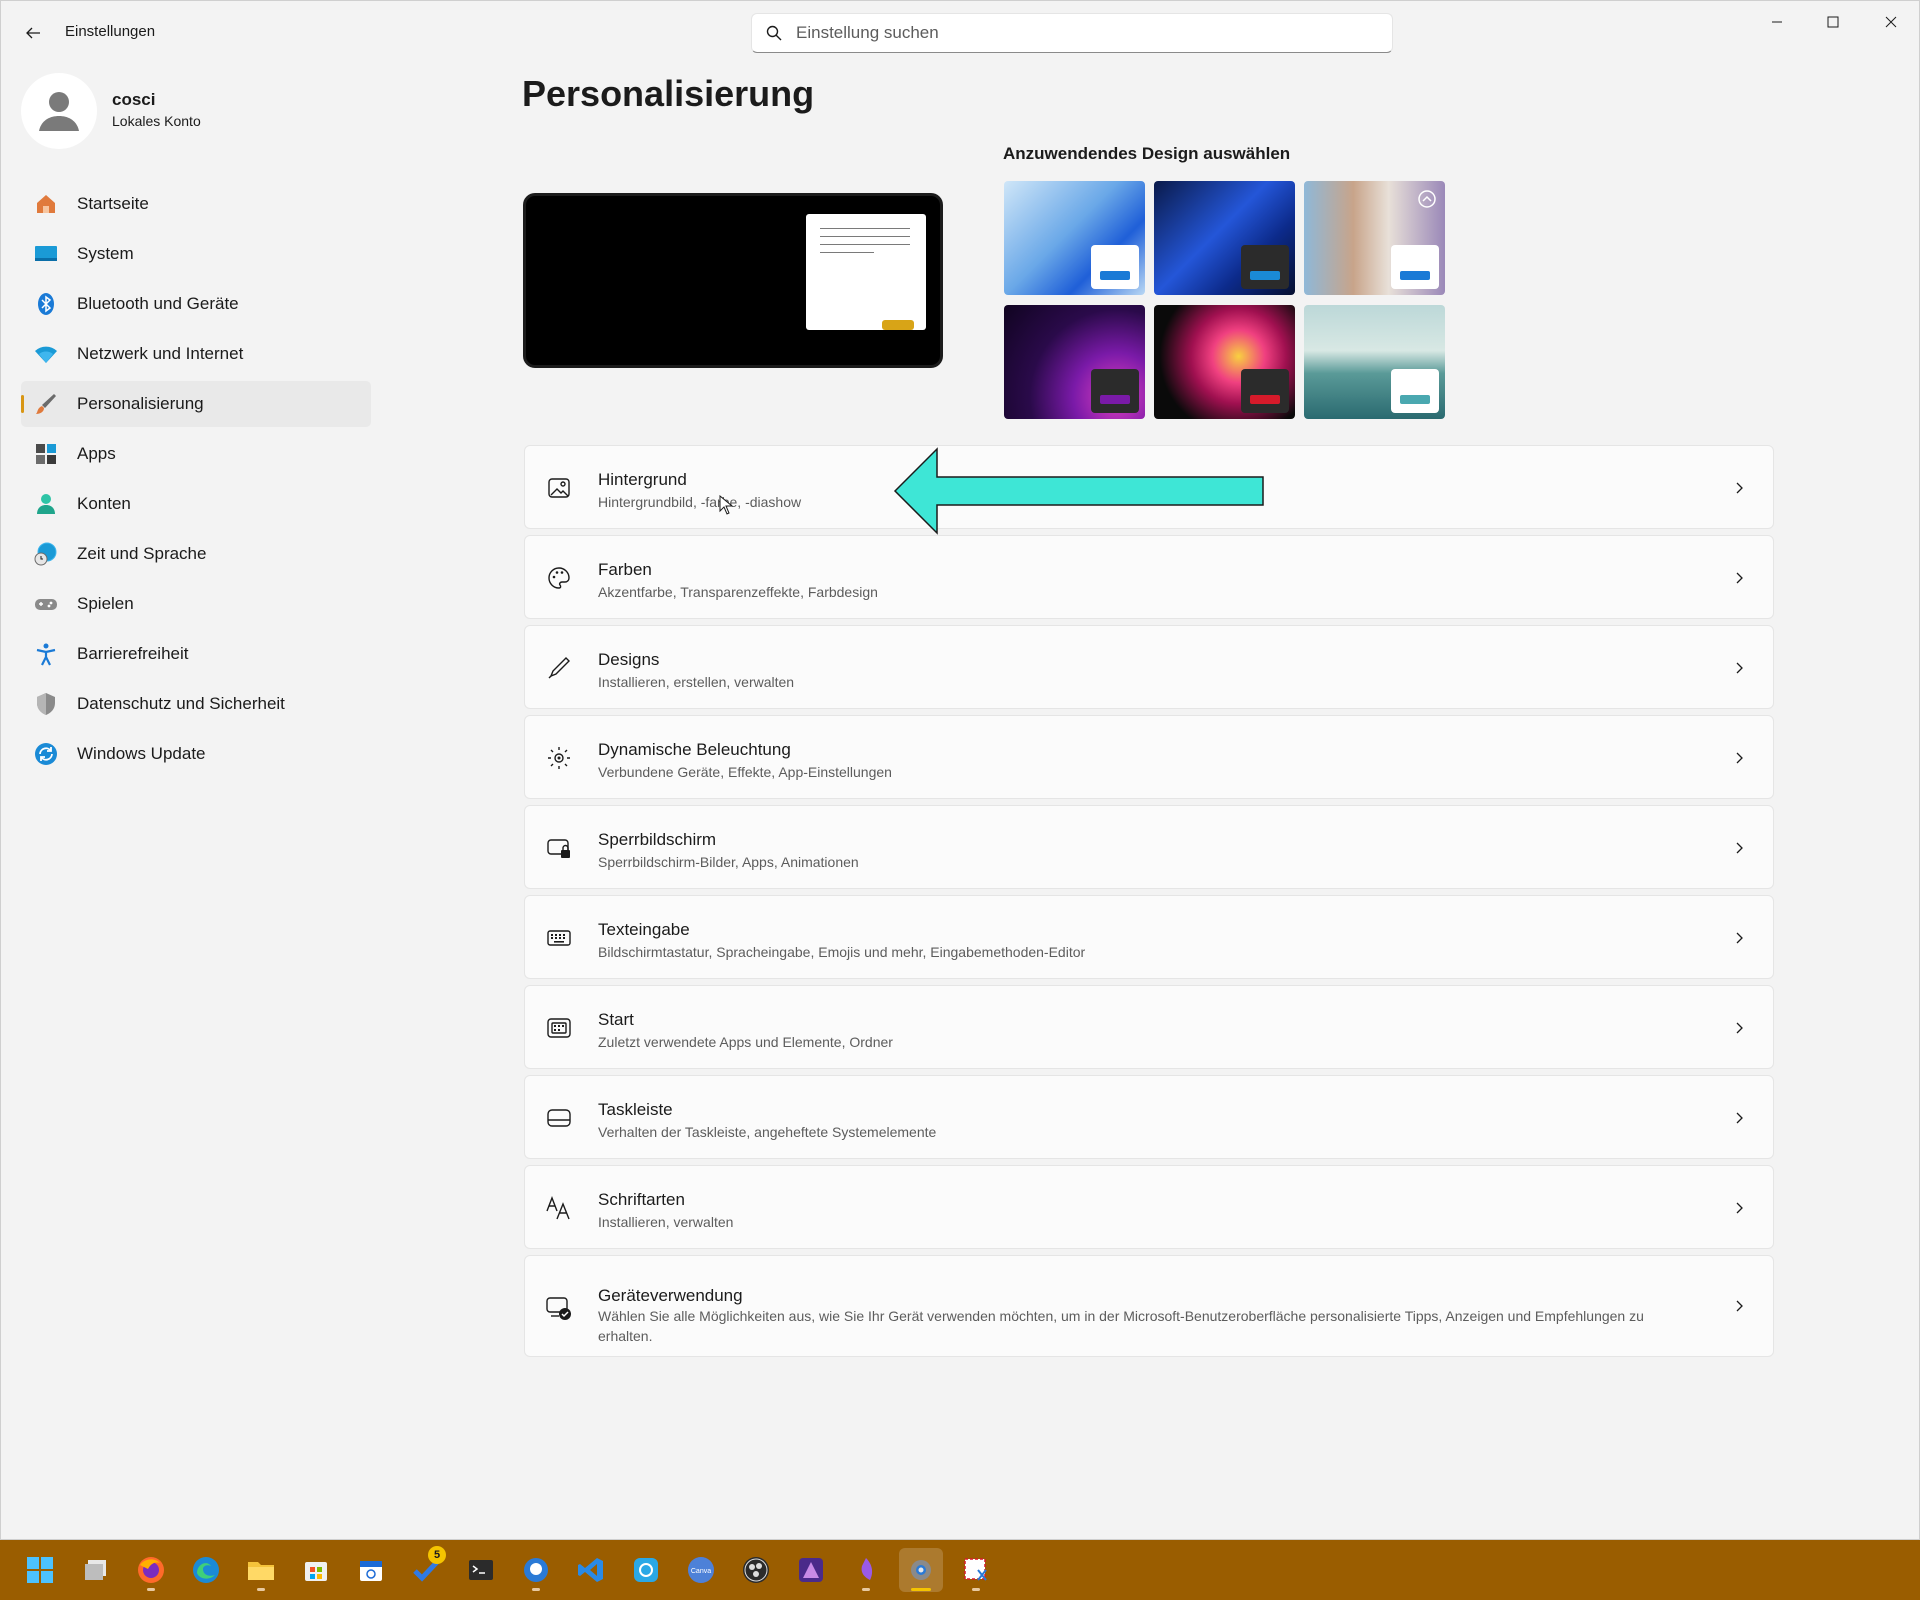 This screenshot has height=1600, width=1920. Describe the element at coordinates (559, 1028) in the screenshot. I see `start-icon` at that location.